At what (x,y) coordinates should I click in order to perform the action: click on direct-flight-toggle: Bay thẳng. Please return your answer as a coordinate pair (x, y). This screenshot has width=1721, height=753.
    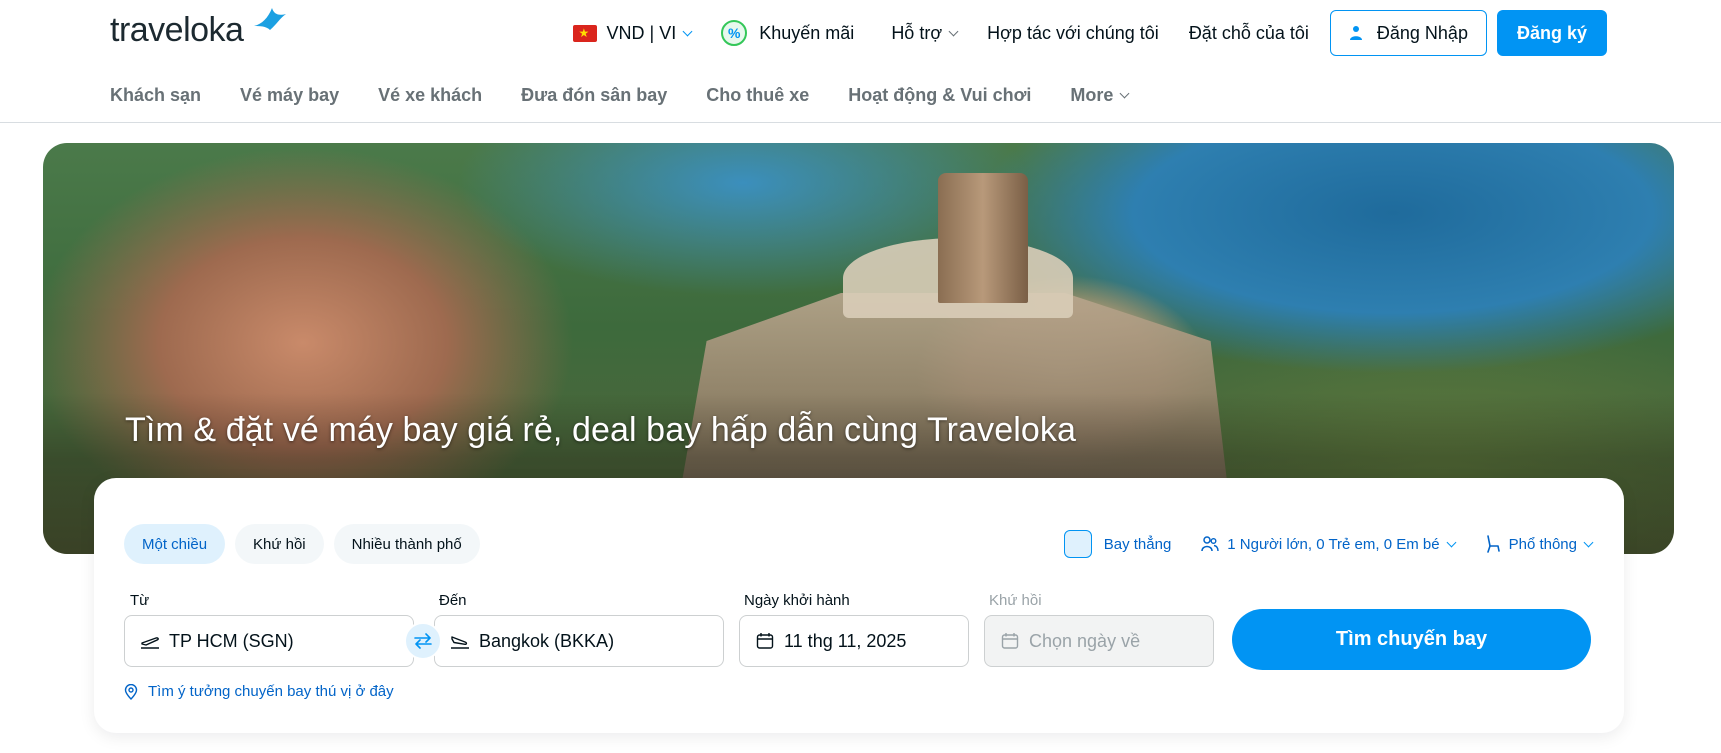
    Looking at the image, I should click on (1117, 544).